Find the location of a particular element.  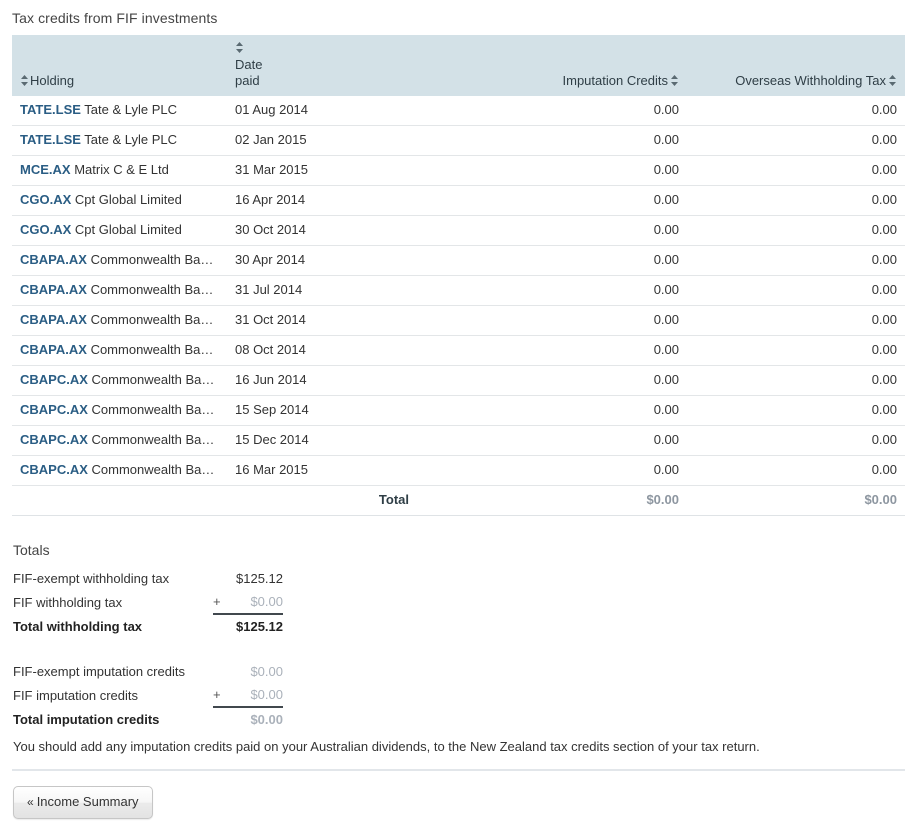

holding-ticker-link: MCE.AX is located at coordinates (45, 169).